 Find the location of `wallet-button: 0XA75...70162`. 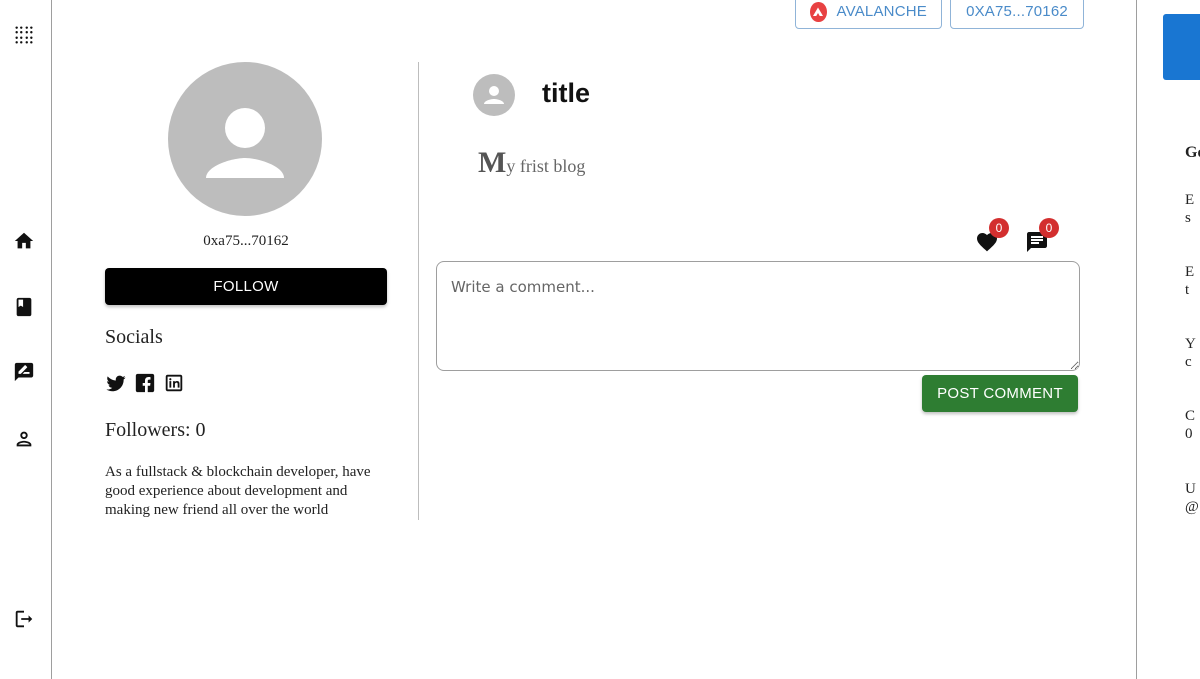

wallet-button: 0XA75...70162 is located at coordinates (1017, 14).